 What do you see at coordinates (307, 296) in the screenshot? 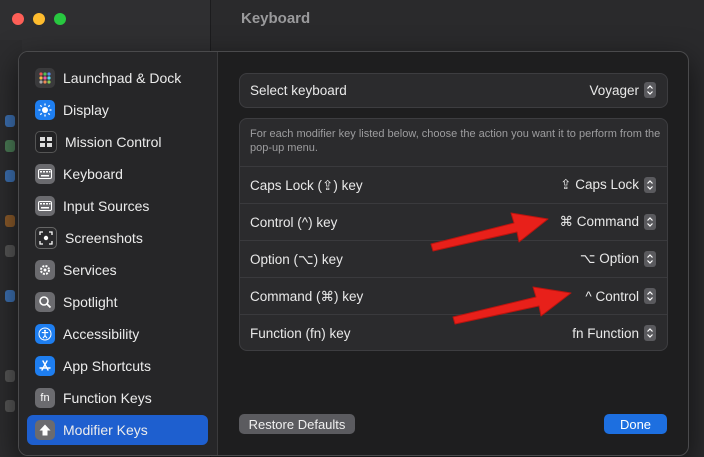
I see `command-key-label: Command (⌘) key` at bounding box center [307, 296].